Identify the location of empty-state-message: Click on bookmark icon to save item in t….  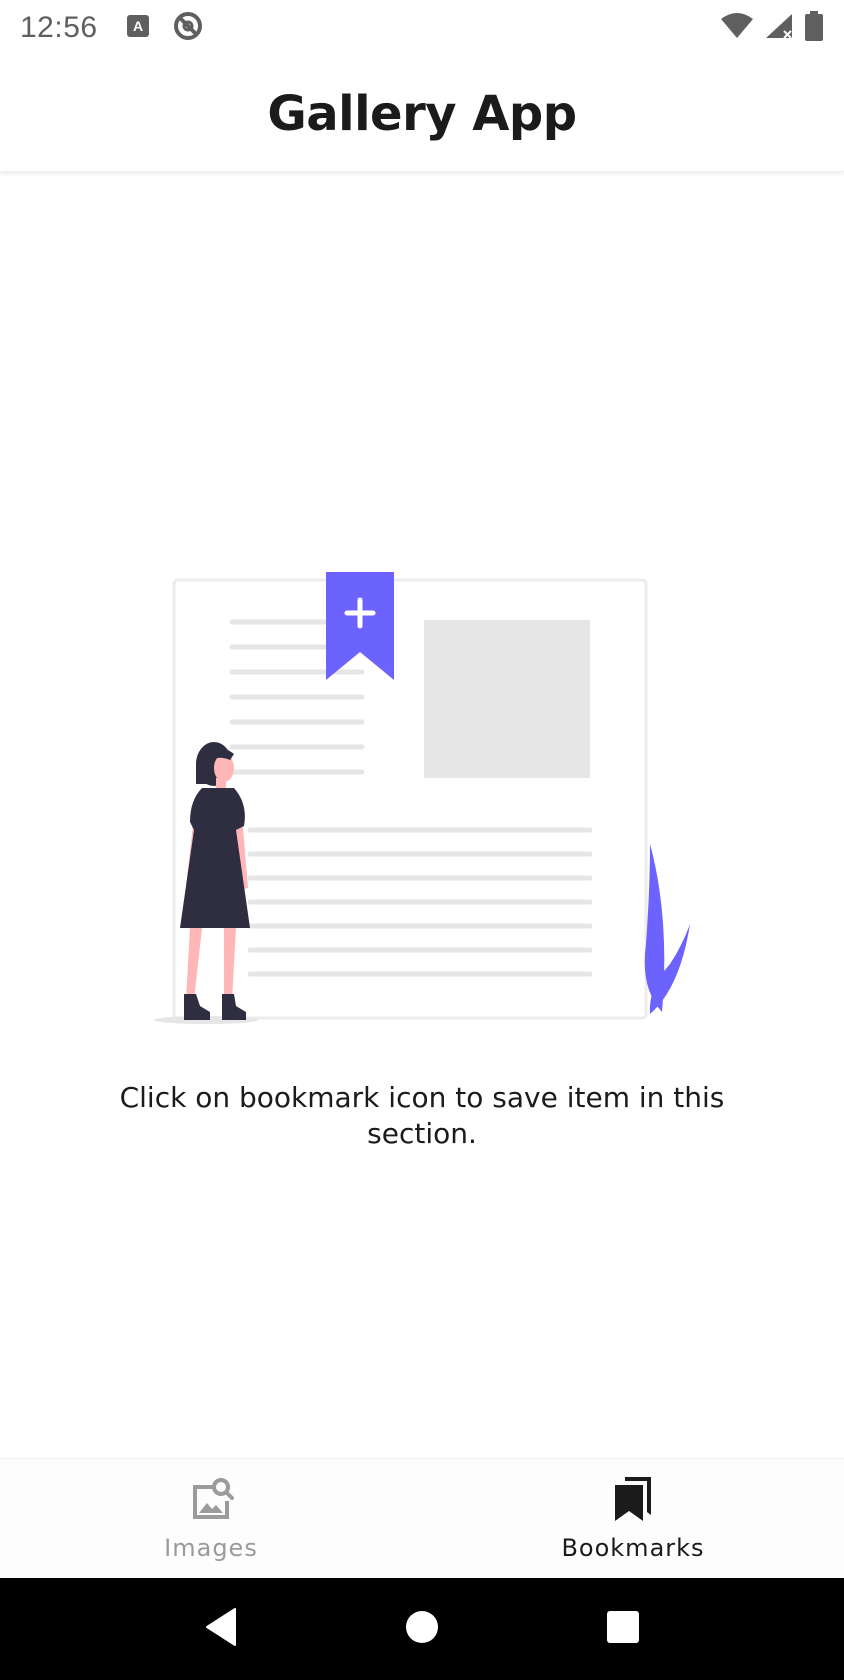
(422, 1115).